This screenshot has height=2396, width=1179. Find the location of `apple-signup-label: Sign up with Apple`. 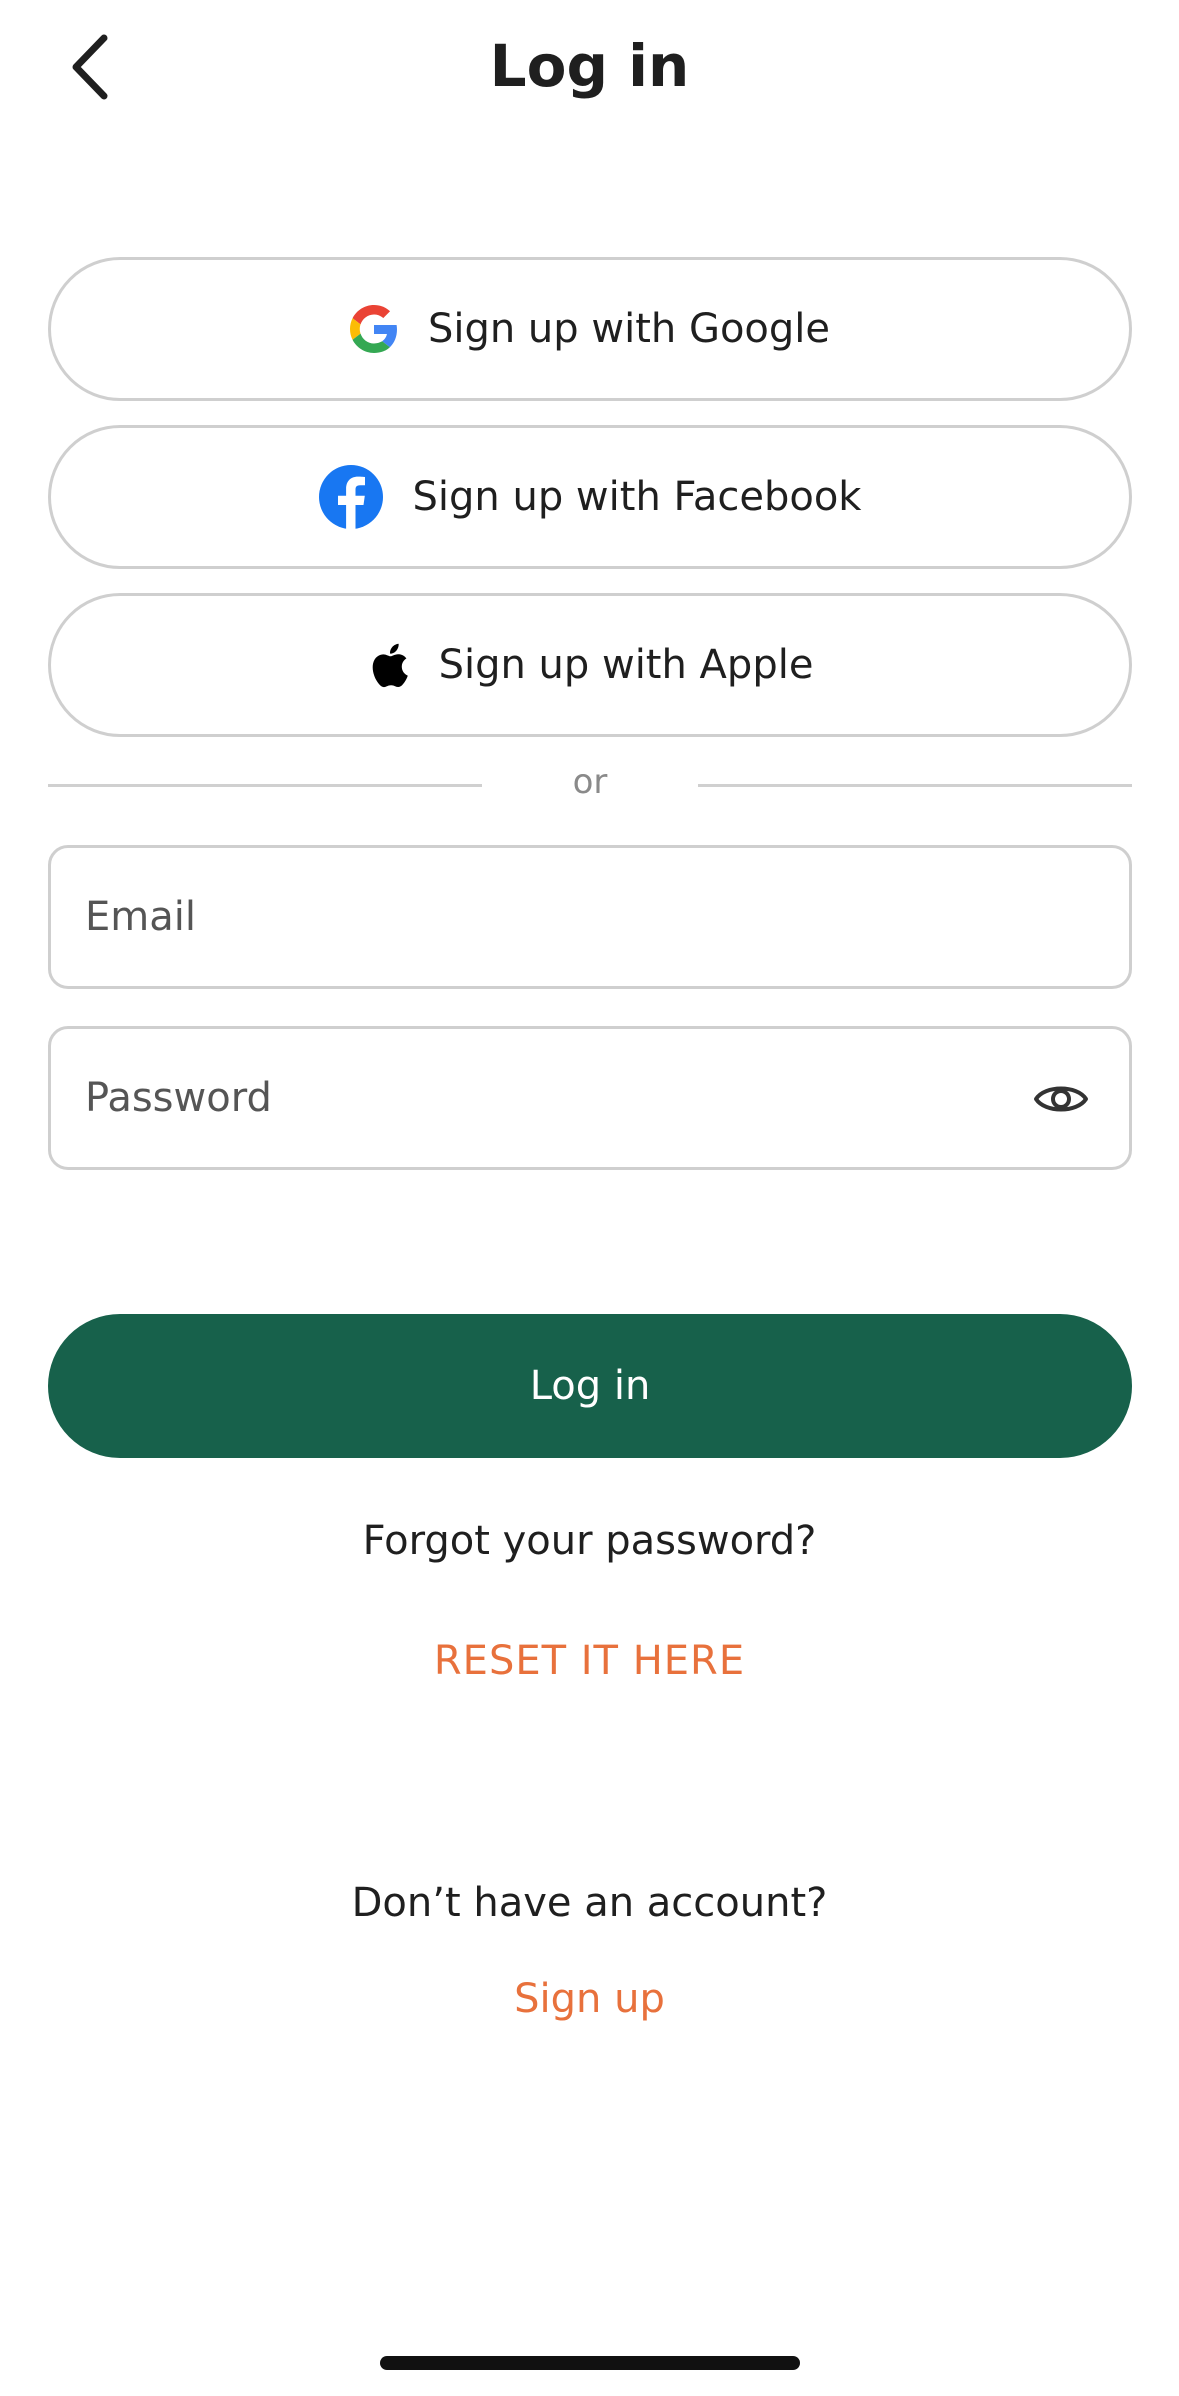

apple-signup-label: Sign up with Apple is located at coordinates (626, 665).